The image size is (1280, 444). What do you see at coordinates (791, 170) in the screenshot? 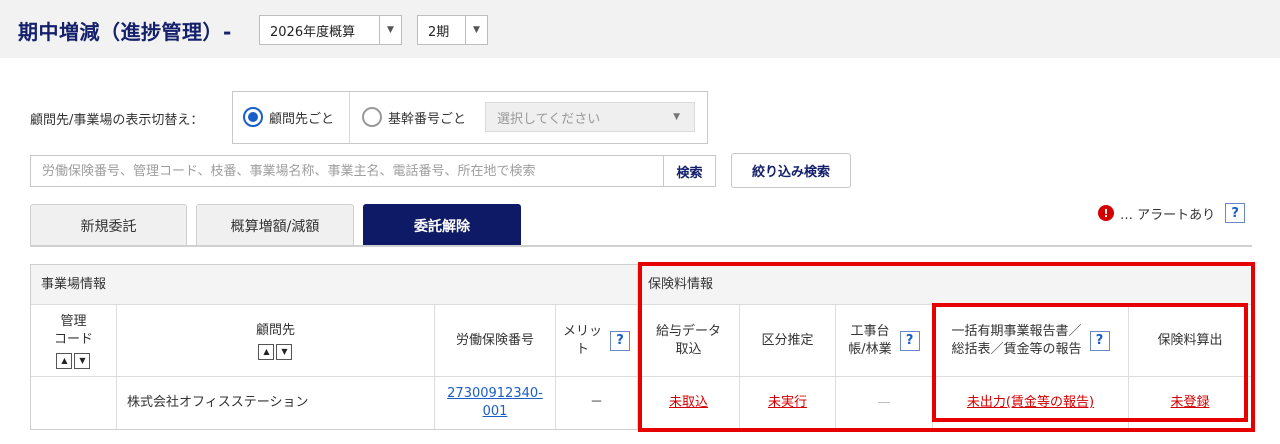
I see `filter-search-button: 絞り込み検索` at bounding box center [791, 170].